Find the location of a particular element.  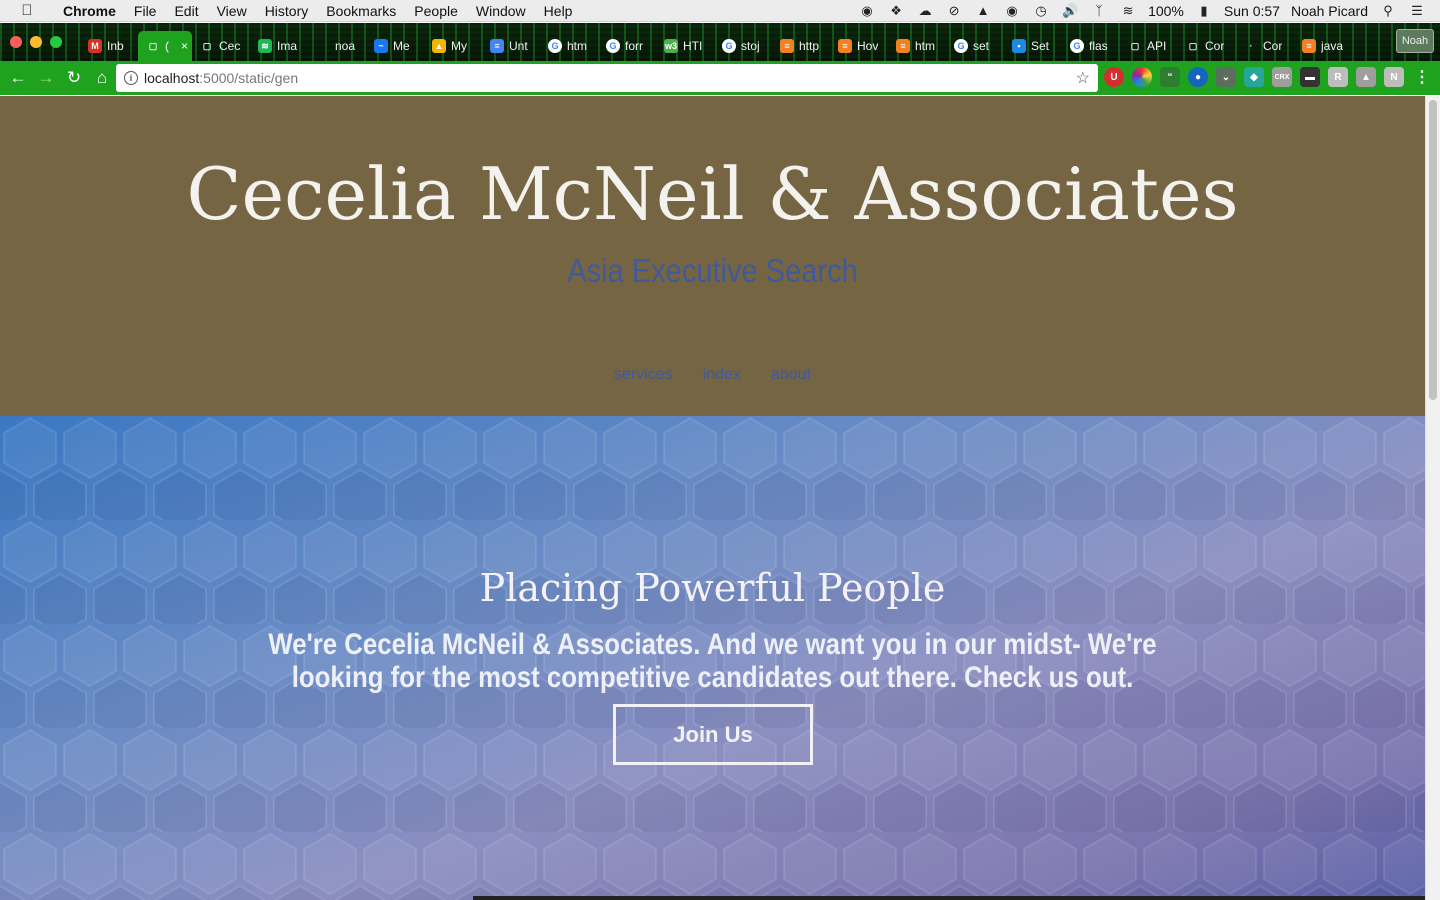

browser-tab: ≡ http is located at coordinates (801, 46).